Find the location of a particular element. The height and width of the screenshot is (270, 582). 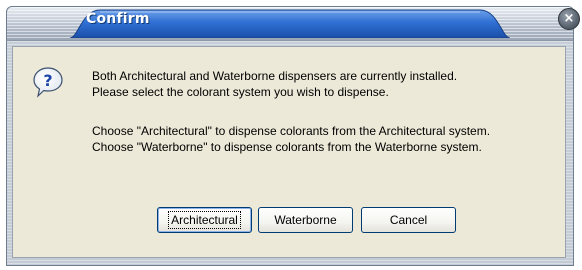

cancel-button: Cancel is located at coordinates (408, 220).